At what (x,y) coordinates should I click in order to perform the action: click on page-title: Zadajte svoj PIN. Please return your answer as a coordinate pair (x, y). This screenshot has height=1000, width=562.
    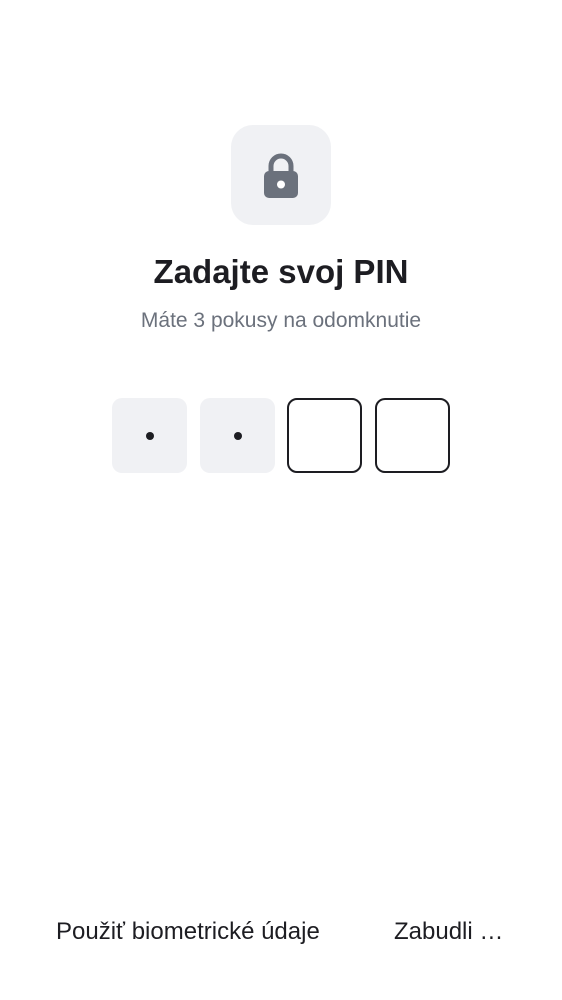
    Looking at the image, I should click on (281, 271).